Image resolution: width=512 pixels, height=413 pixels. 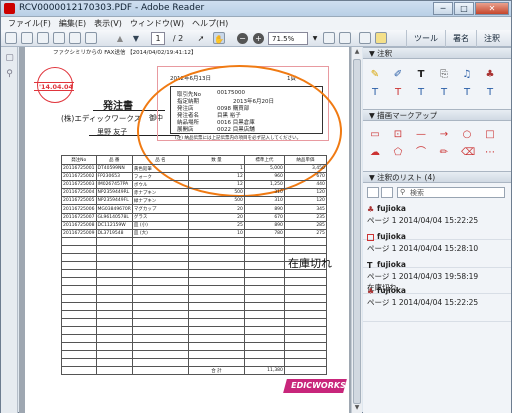 I want to click on maximize-button: □, so click(x=464, y=8).